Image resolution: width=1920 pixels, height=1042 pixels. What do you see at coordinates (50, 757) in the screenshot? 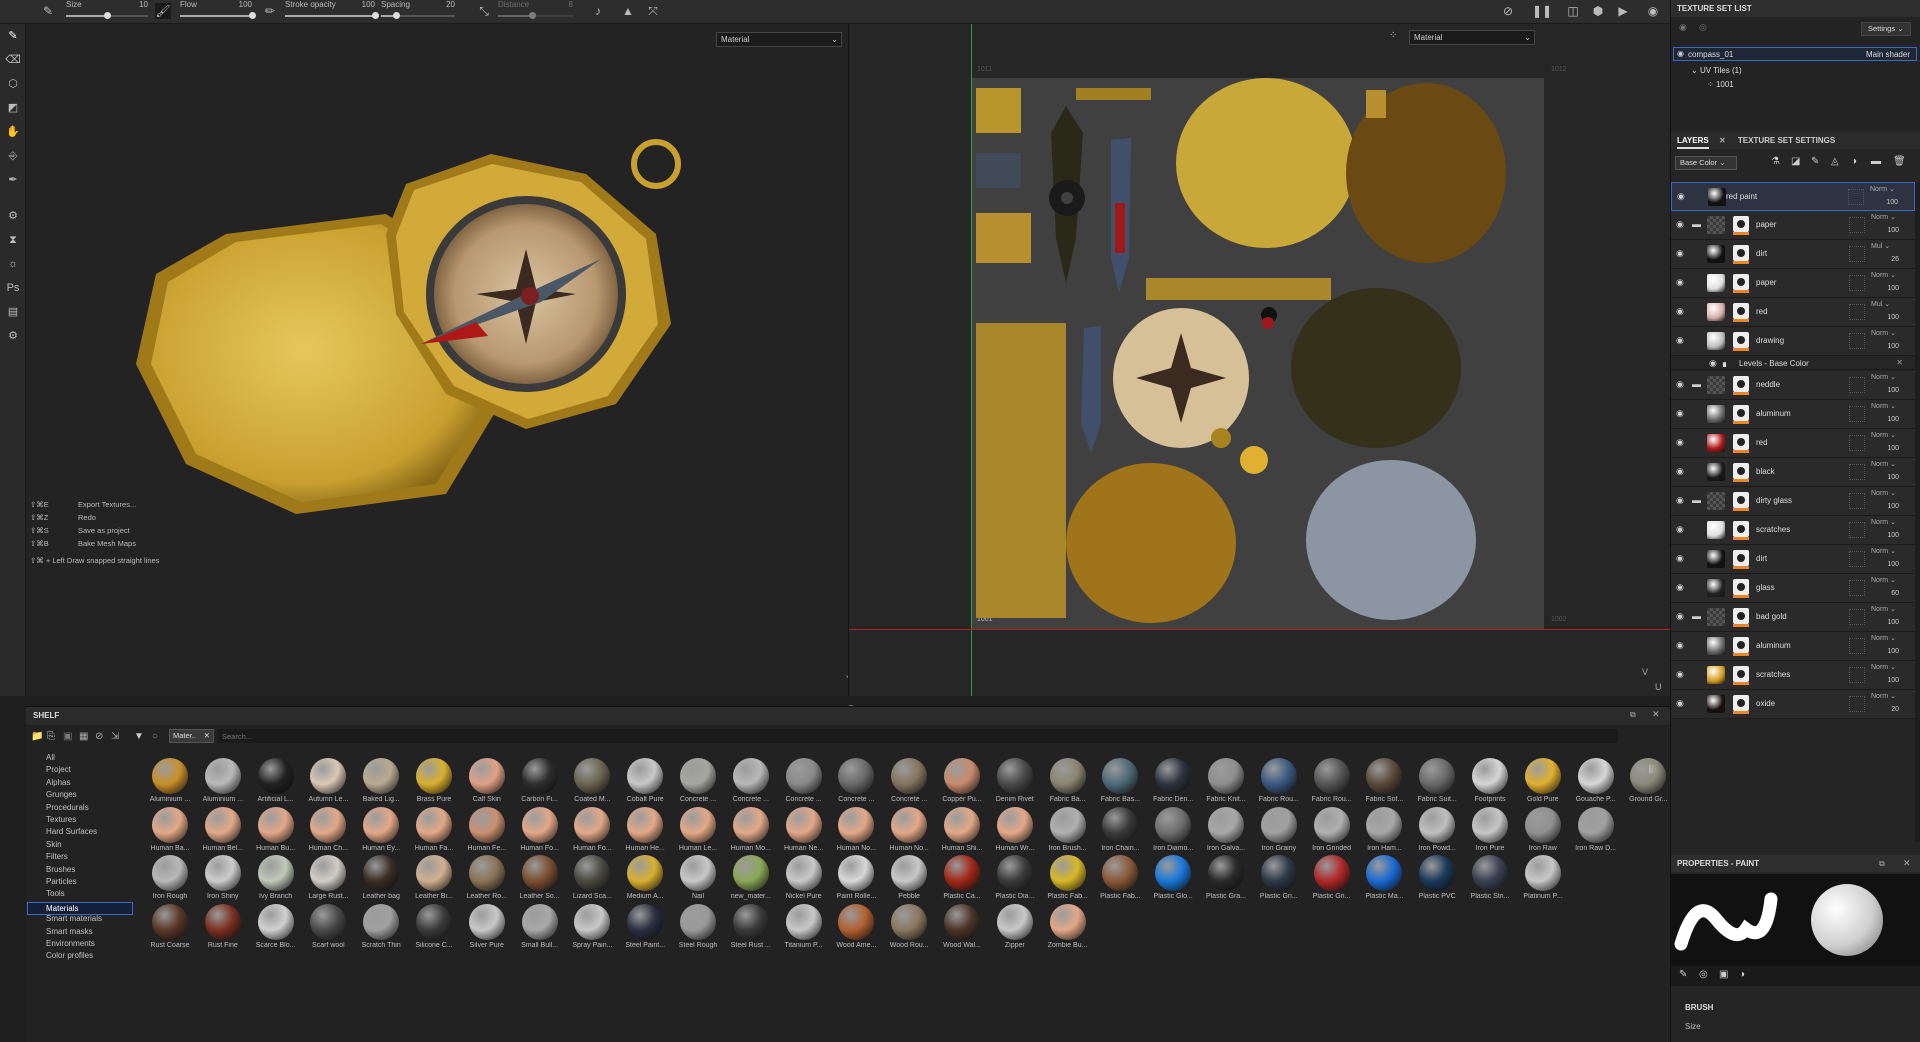
I see `shelf-category-all: All` at bounding box center [50, 757].